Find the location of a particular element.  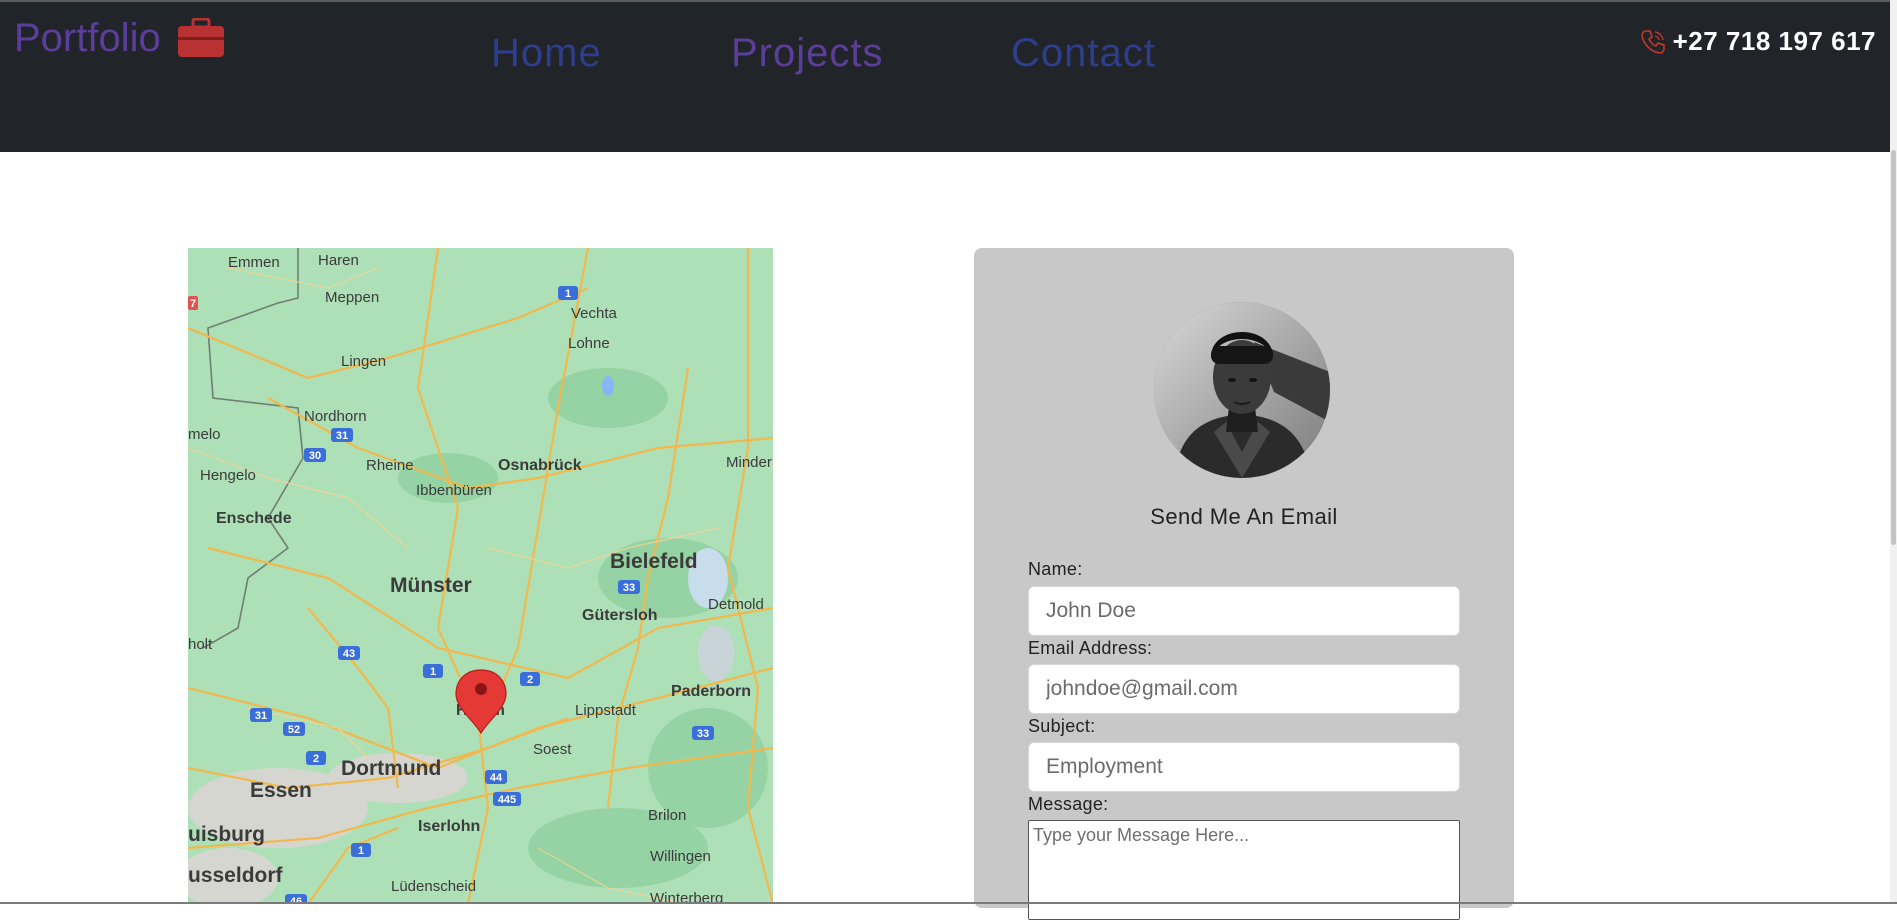

message-textarea is located at coordinates (1244, 870).